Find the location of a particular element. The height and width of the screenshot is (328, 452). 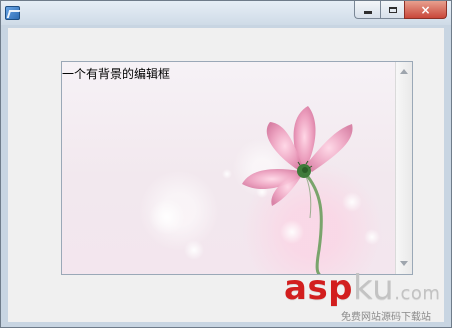

app-icon is located at coordinates (12, 13).